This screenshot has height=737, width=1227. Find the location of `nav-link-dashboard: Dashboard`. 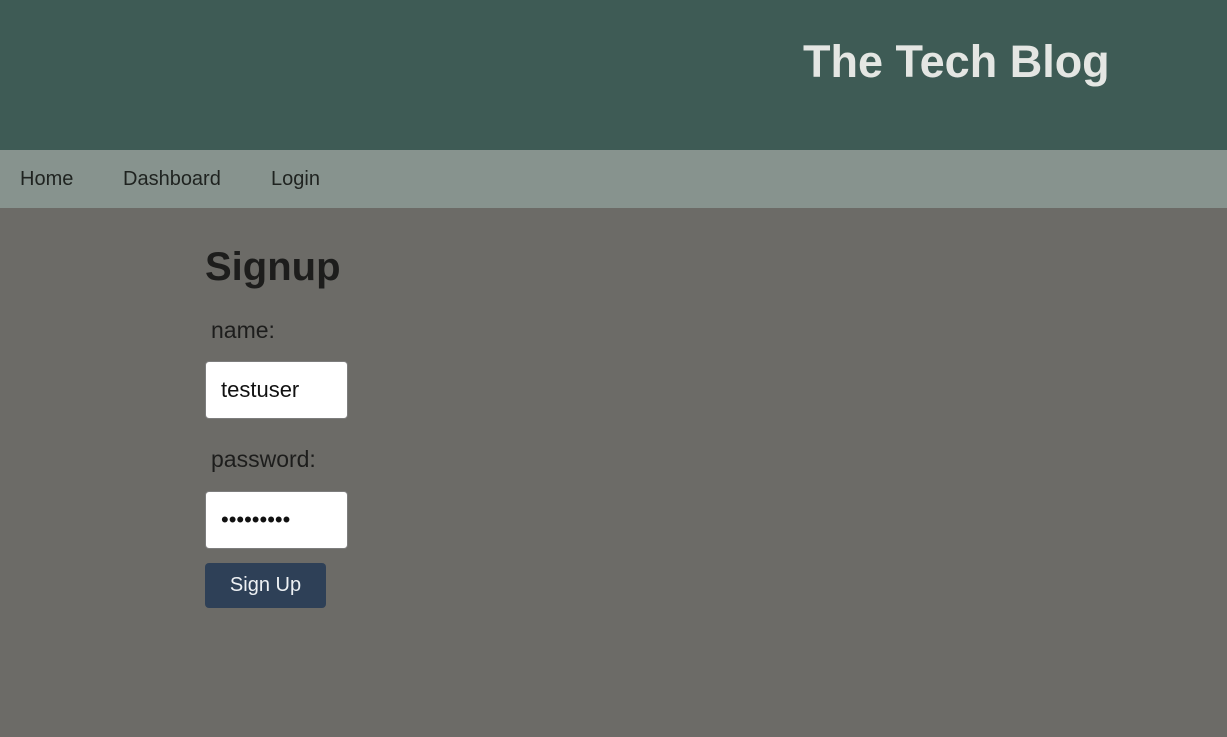

nav-link-dashboard: Dashboard is located at coordinates (172, 179).